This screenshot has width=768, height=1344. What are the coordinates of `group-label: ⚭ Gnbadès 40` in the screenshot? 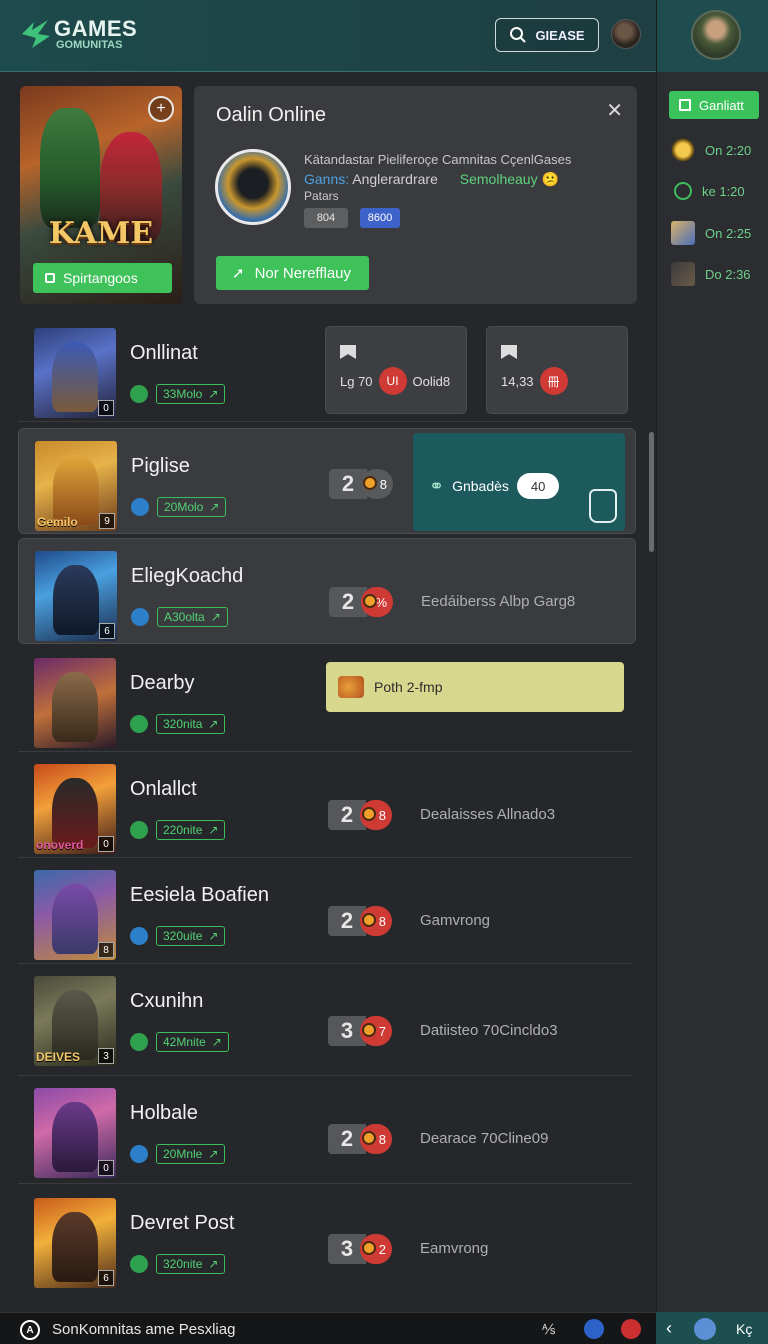 It's located at (494, 486).